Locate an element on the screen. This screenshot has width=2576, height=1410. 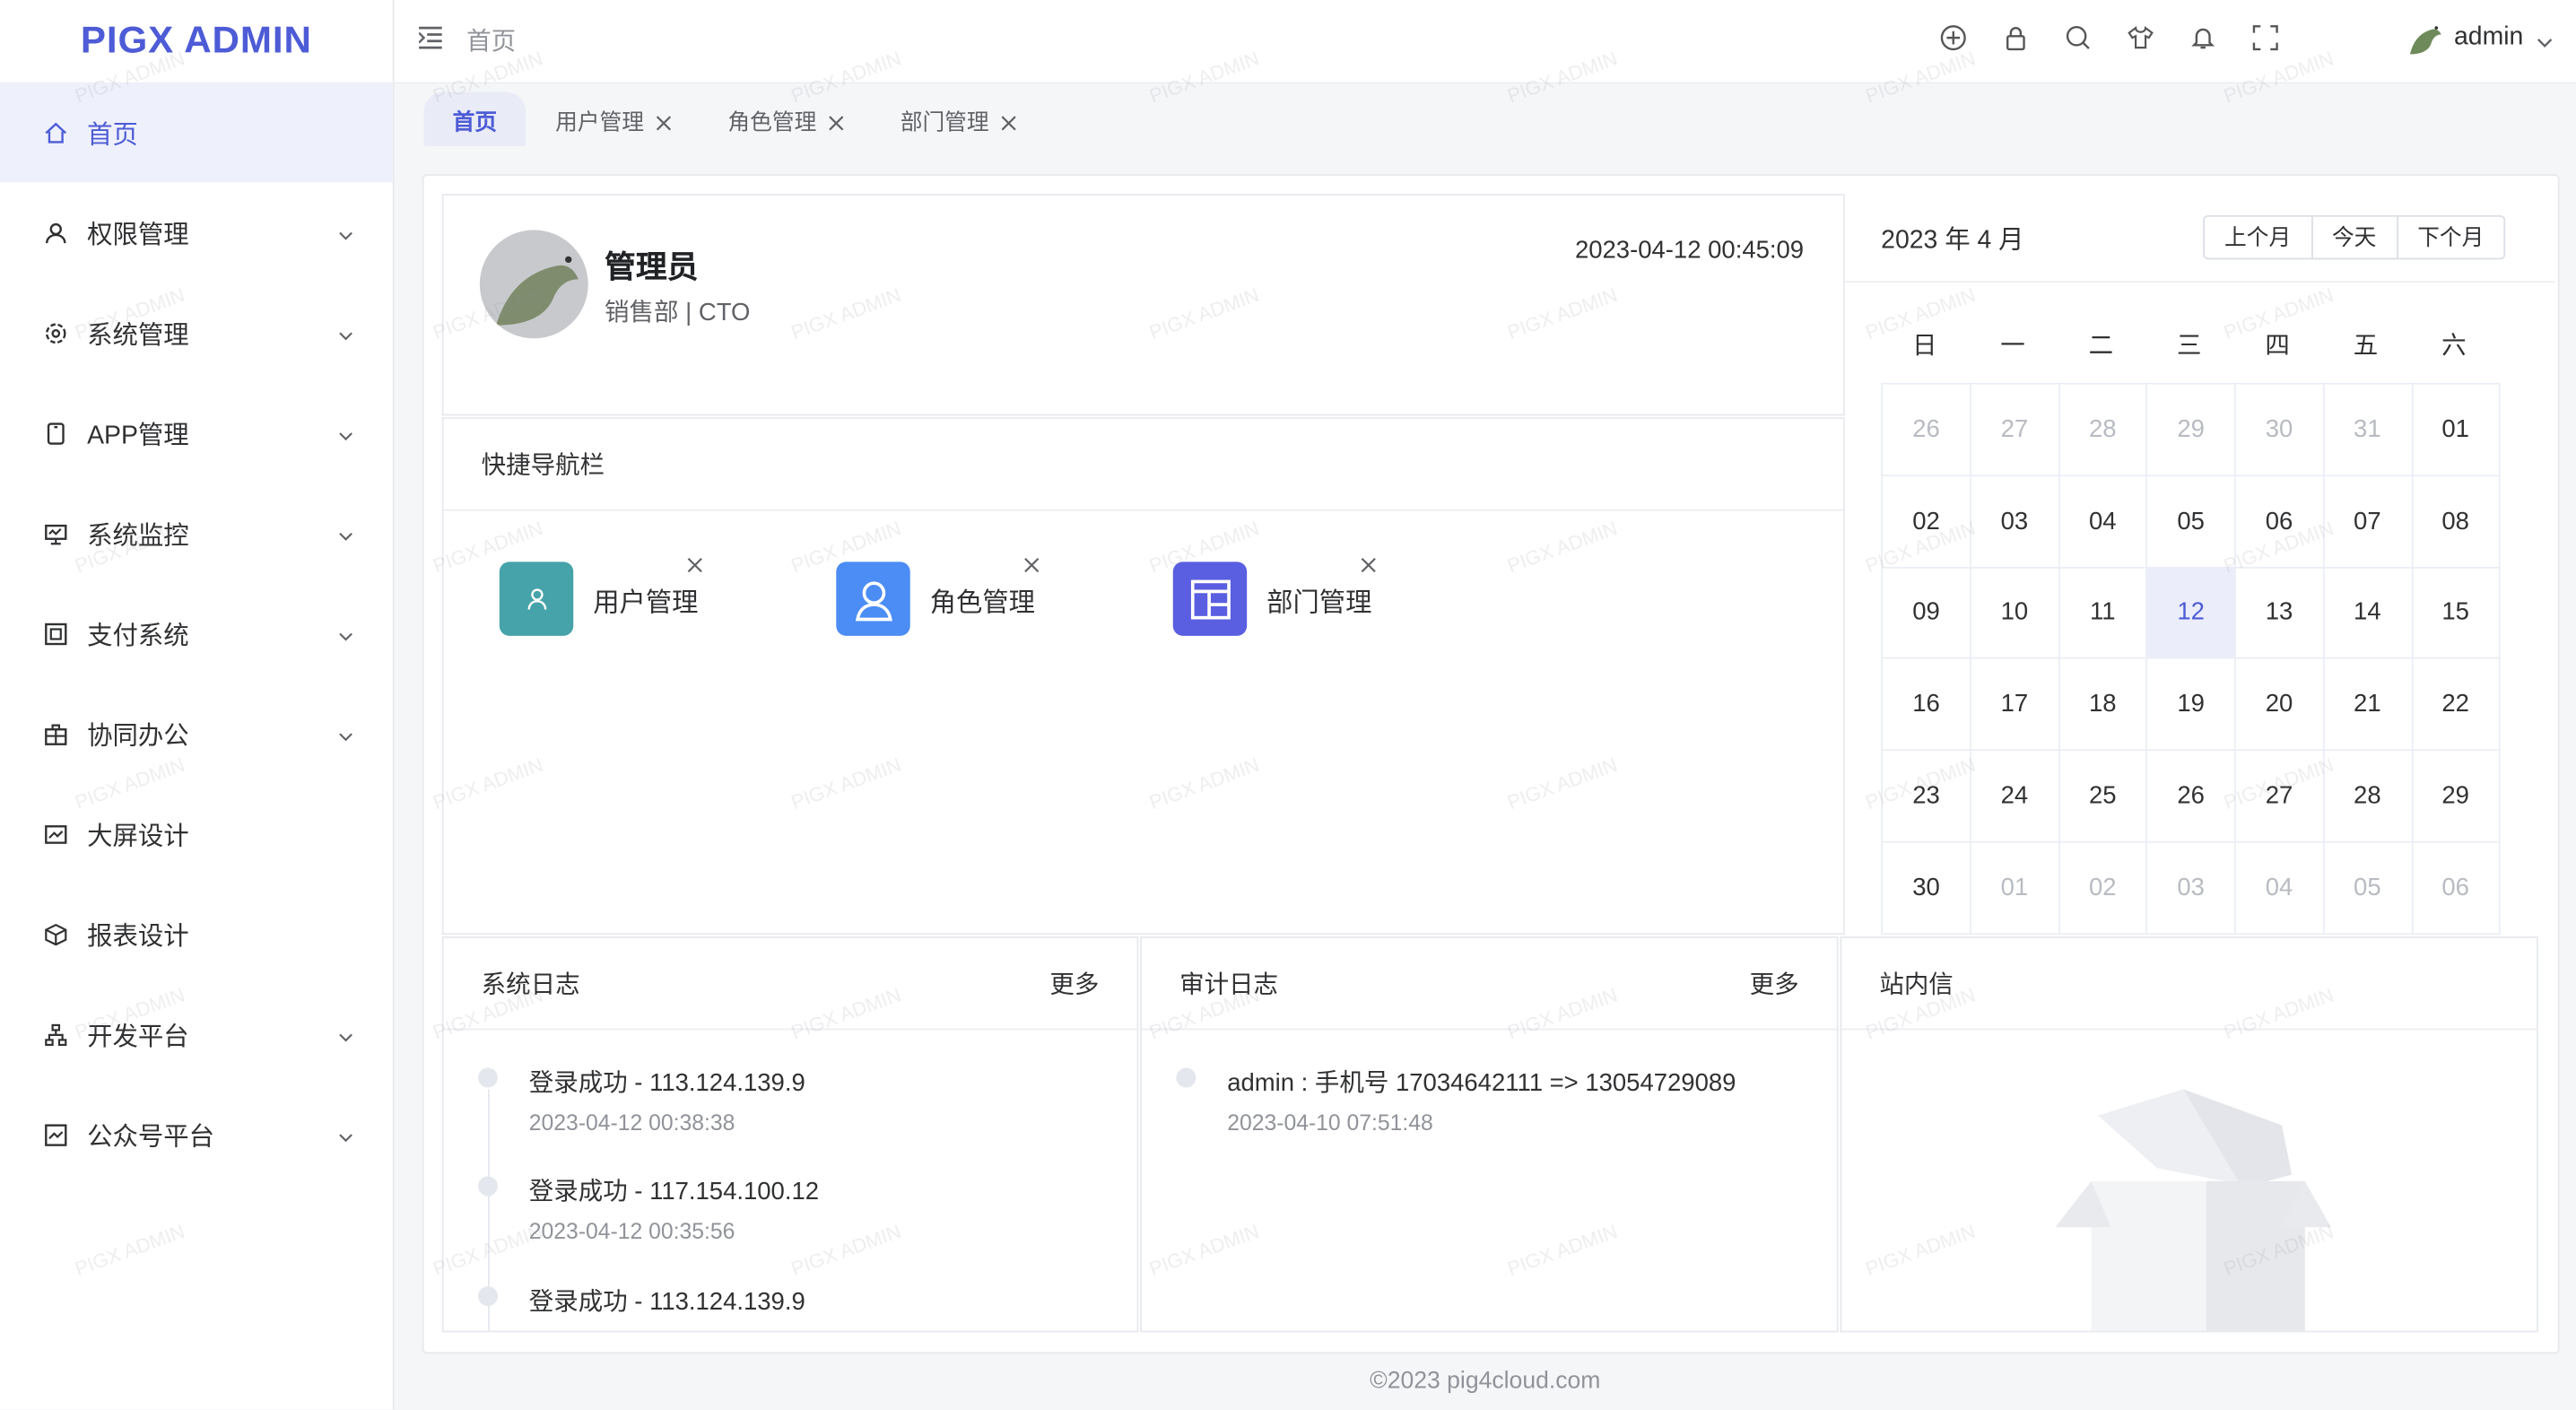
profile-avatar is located at coordinates (533, 284).